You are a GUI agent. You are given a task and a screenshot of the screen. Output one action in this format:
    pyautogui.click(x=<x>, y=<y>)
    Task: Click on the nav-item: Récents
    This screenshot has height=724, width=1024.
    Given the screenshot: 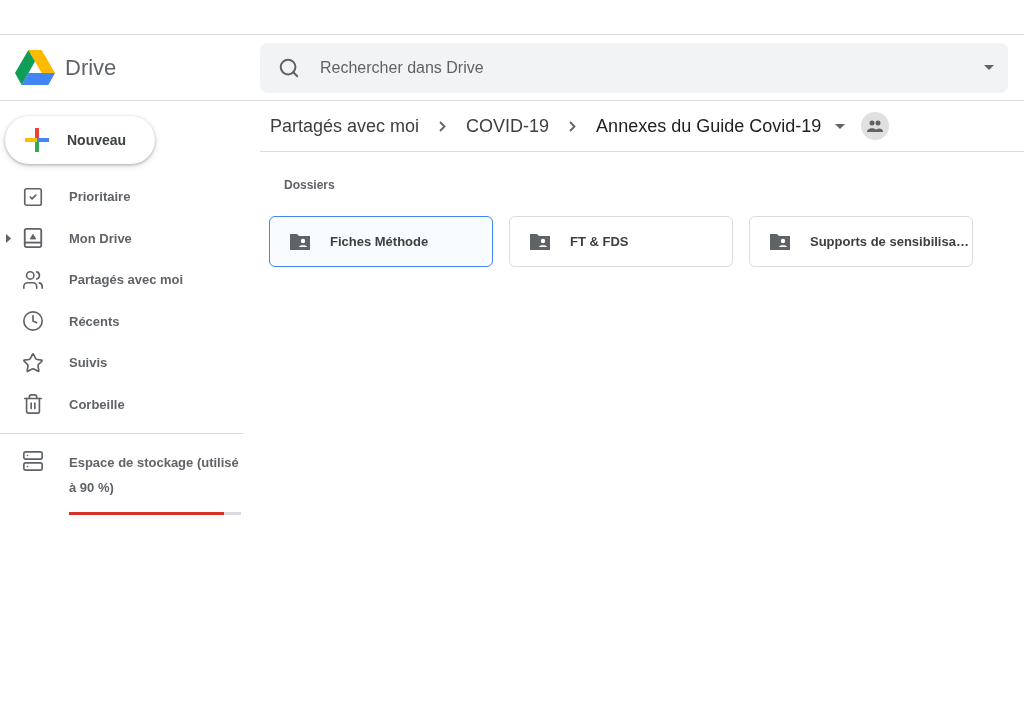 What is the action you would take?
    pyautogui.click(x=94, y=321)
    